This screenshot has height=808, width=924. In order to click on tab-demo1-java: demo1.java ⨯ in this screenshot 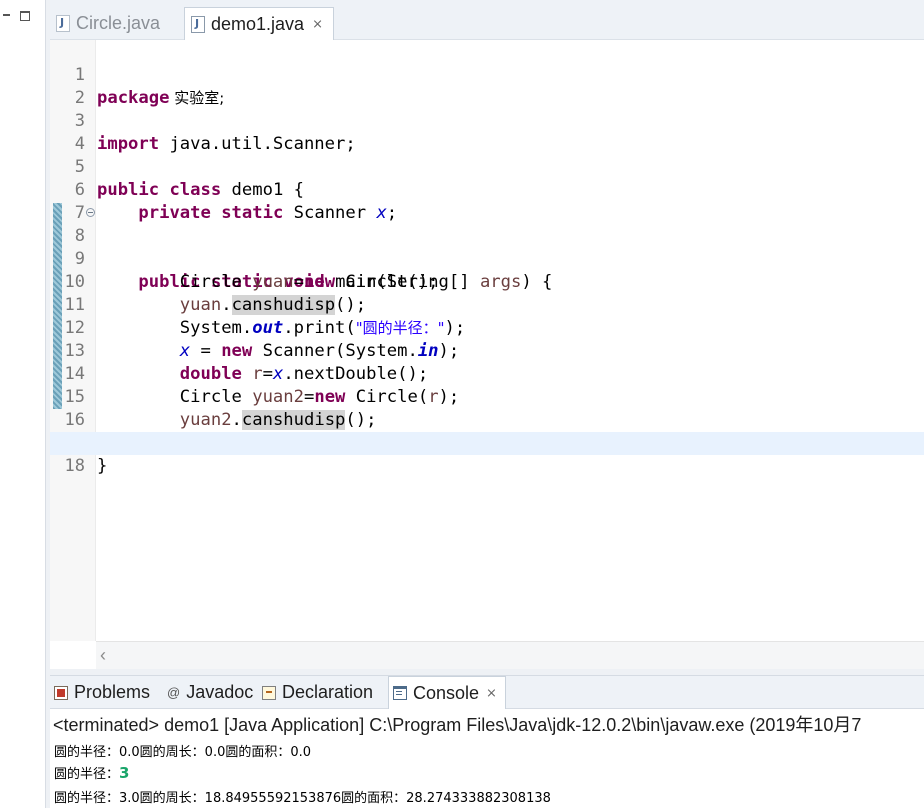, I will do `click(259, 23)`.